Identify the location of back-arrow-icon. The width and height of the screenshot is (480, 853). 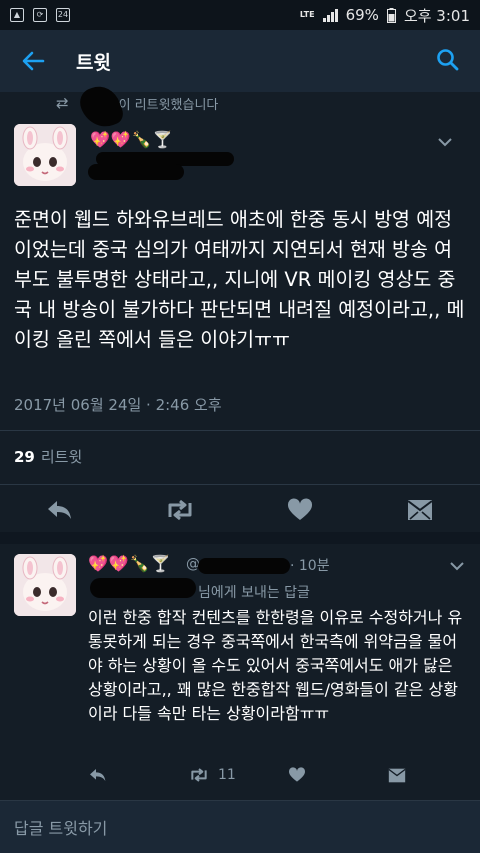
(33, 61).